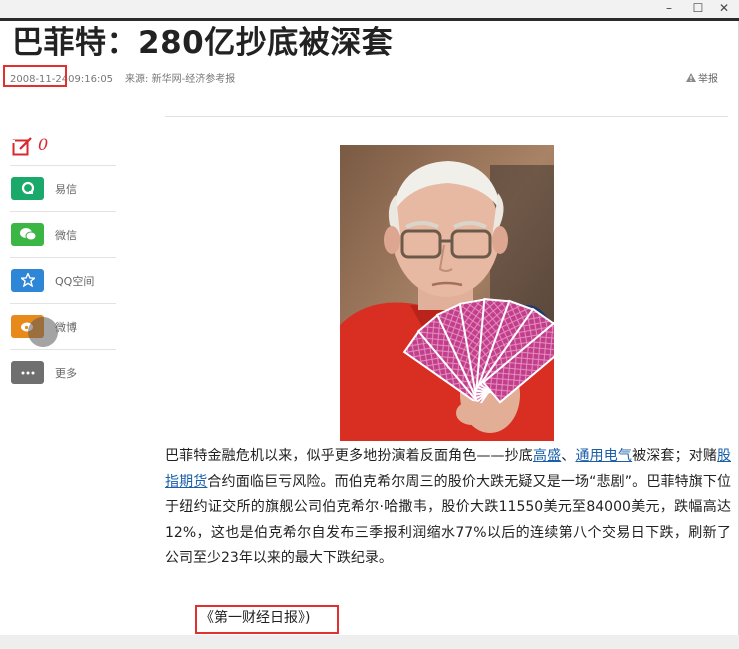 The height and width of the screenshot is (649, 739). What do you see at coordinates (349, 456) in the screenshot?
I see `body-text-1: 巴菲特金融危机以来，似乎更多地扮演着反面角色——抄底` at bounding box center [349, 456].